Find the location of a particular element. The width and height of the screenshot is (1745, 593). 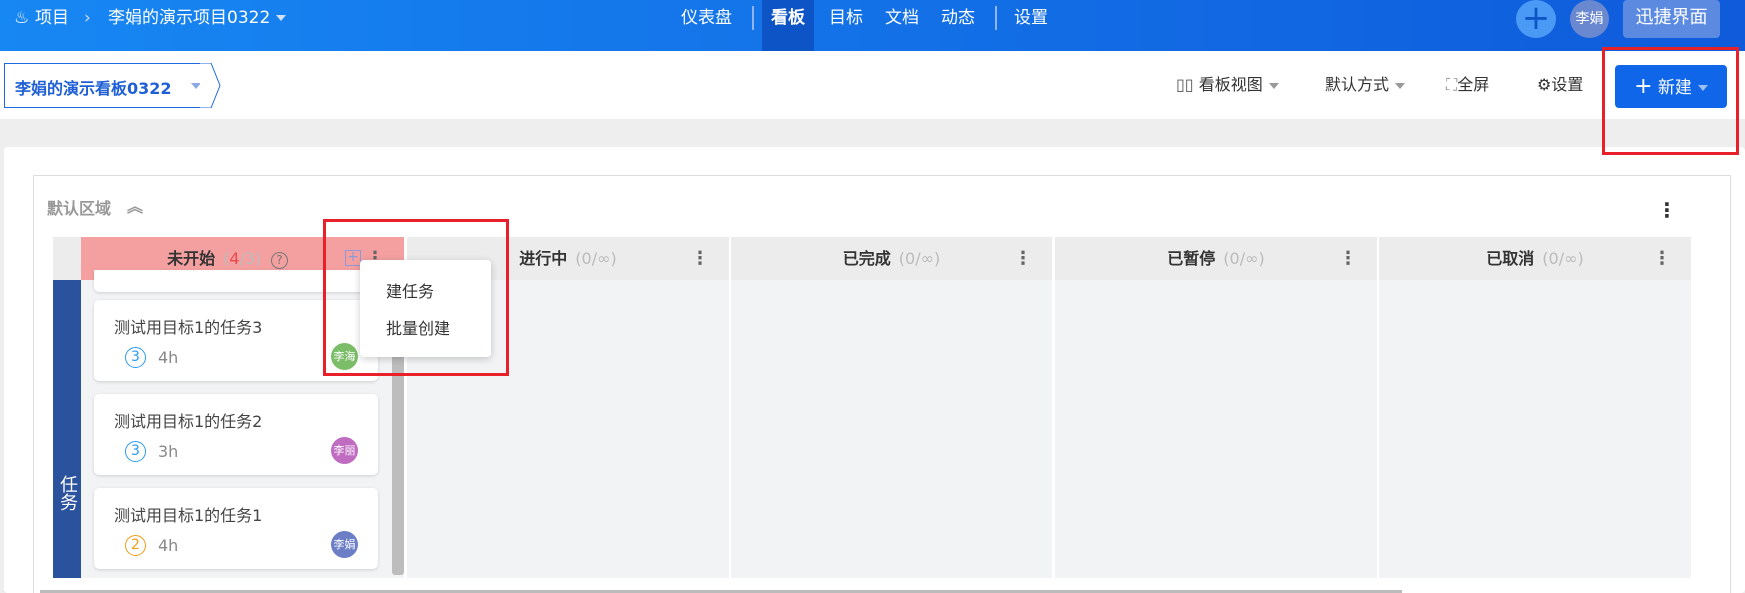

column-body-done is located at coordinates (891, 429).